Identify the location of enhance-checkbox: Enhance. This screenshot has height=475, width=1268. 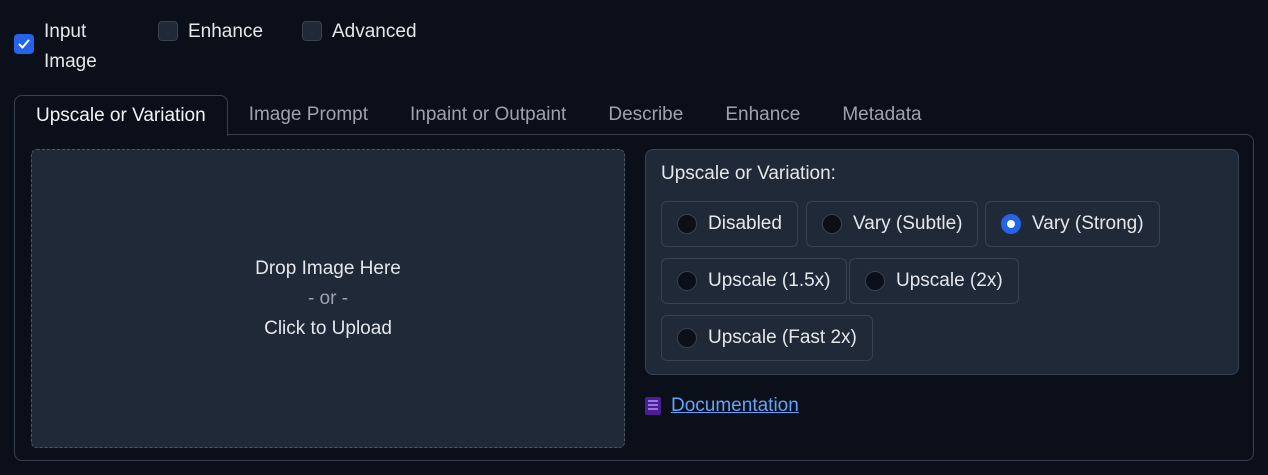
(210, 32).